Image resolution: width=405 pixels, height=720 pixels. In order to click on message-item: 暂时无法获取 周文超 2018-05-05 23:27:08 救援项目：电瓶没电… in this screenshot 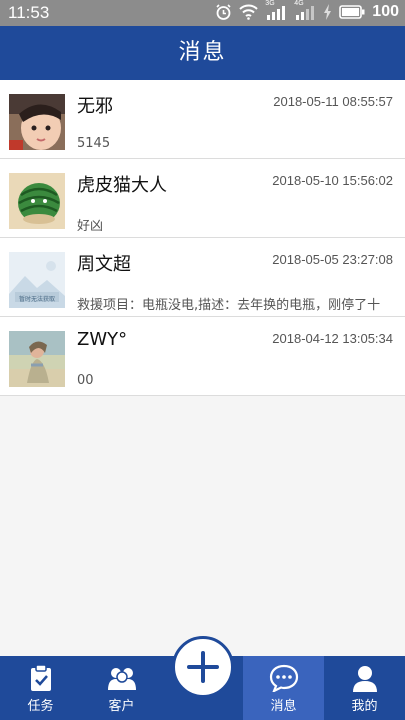, I will do `click(202, 277)`.